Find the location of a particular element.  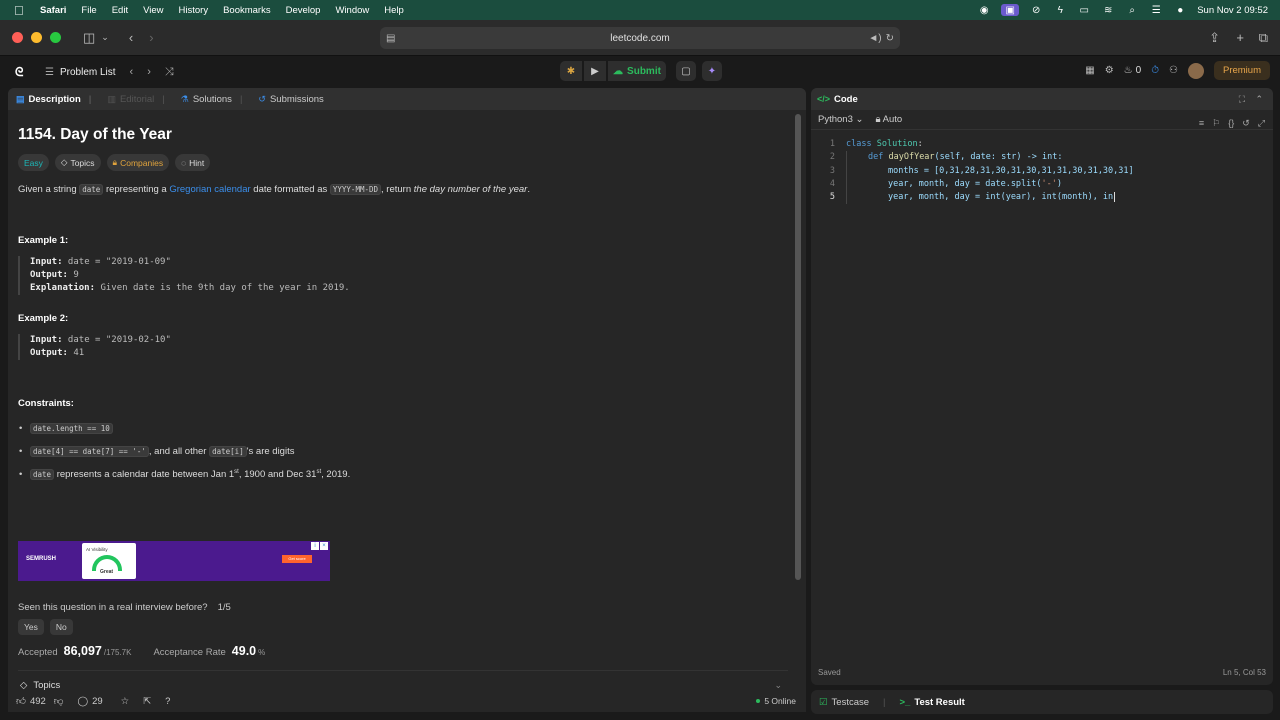

hint-chip: ◌ Hint is located at coordinates (193, 162).